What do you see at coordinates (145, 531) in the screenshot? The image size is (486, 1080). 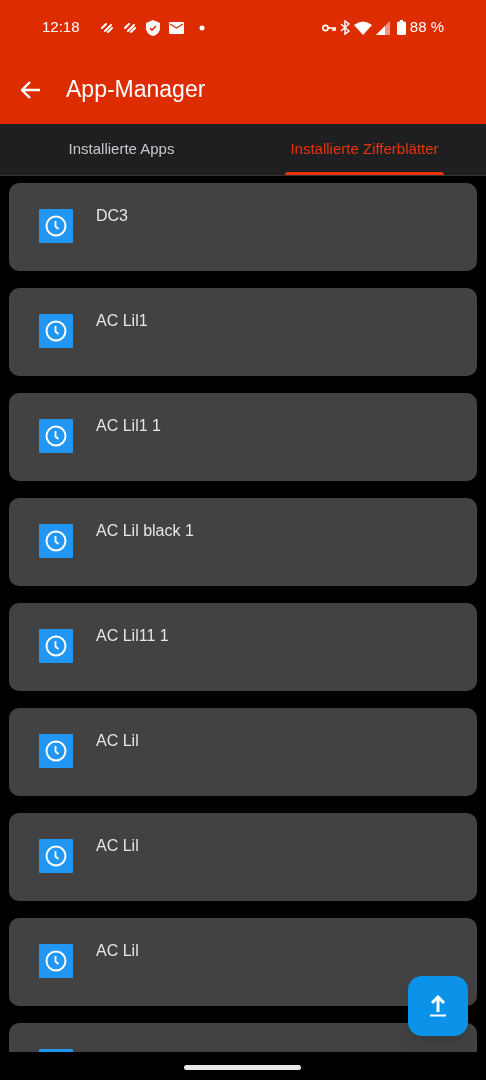 I see `watch-face-name: AC Lil black 1` at bounding box center [145, 531].